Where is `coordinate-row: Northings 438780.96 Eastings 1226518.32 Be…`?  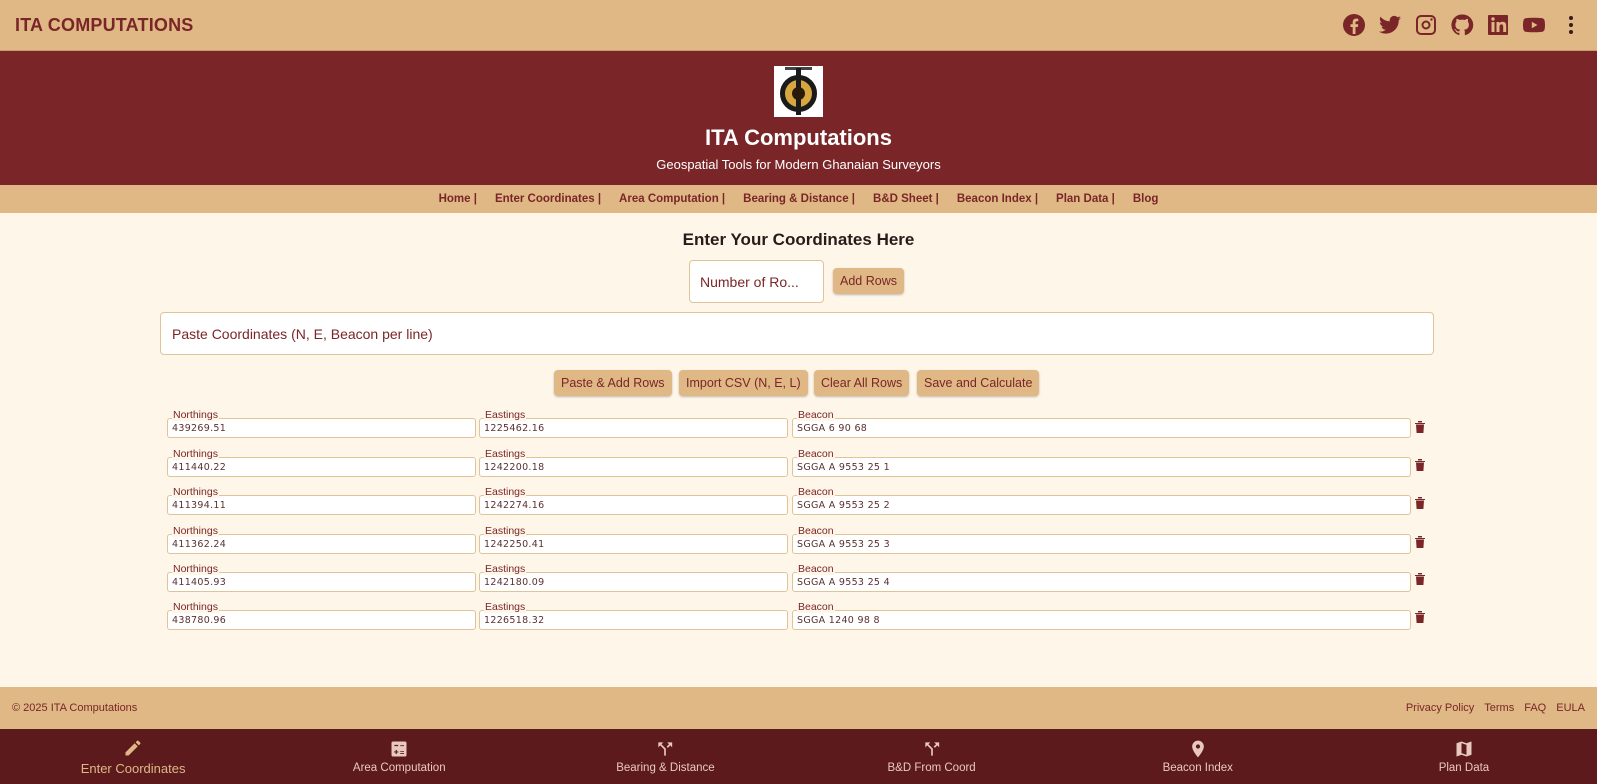
coordinate-row: Northings 438780.96 Eastings 1226518.32 Be… is located at coordinates (798, 616).